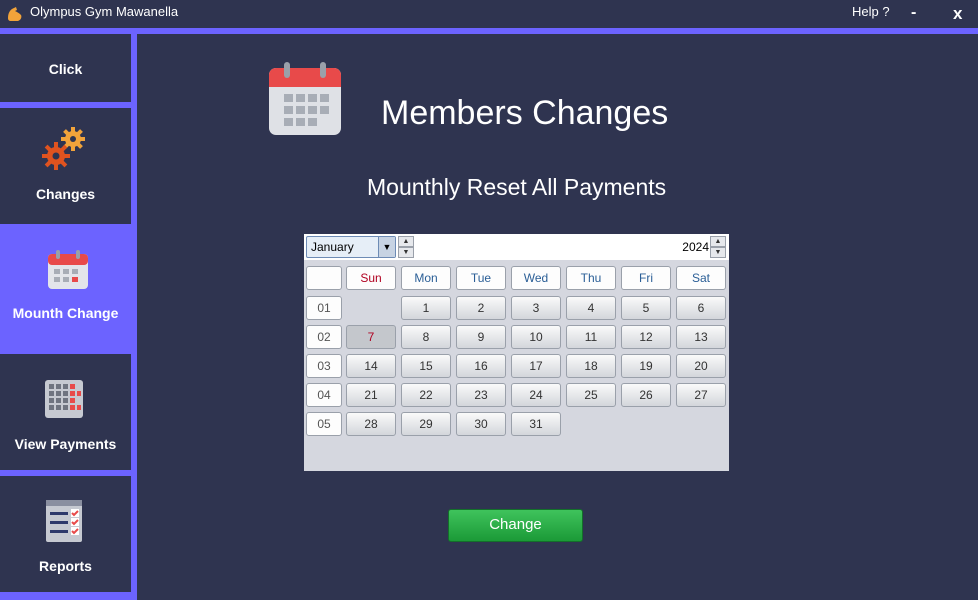 This screenshot has height=600, width=978. I want to click on calendar-day: 17, so click(536, 366).